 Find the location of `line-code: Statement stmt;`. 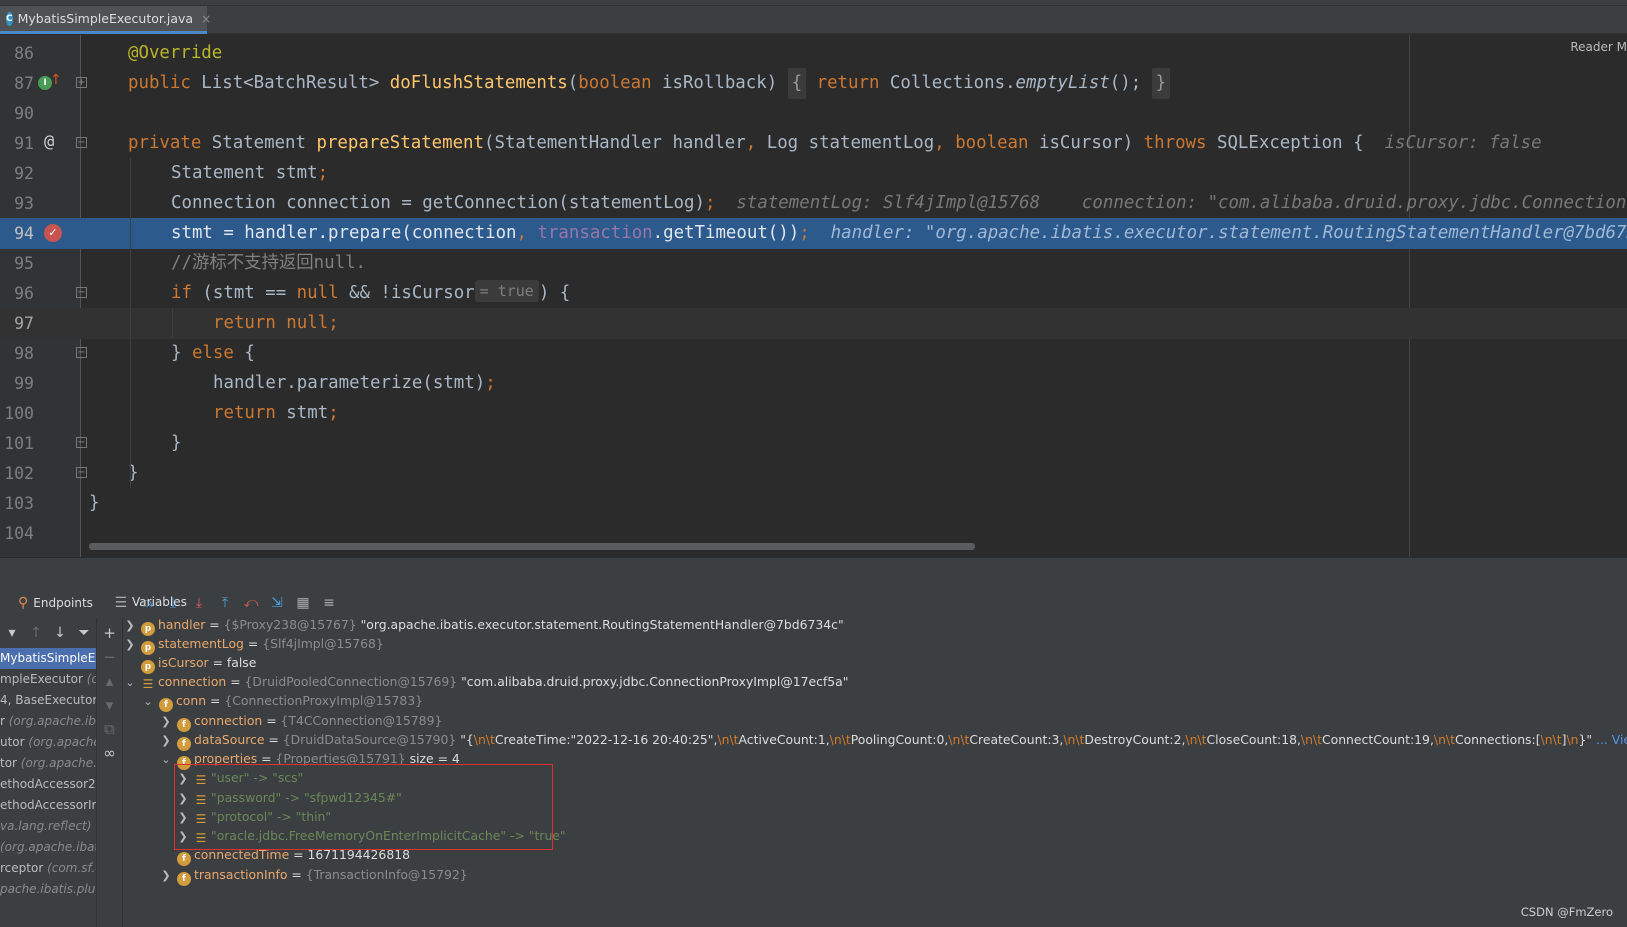

line-code: Statement stmt; is located at coordinates (250, 173).